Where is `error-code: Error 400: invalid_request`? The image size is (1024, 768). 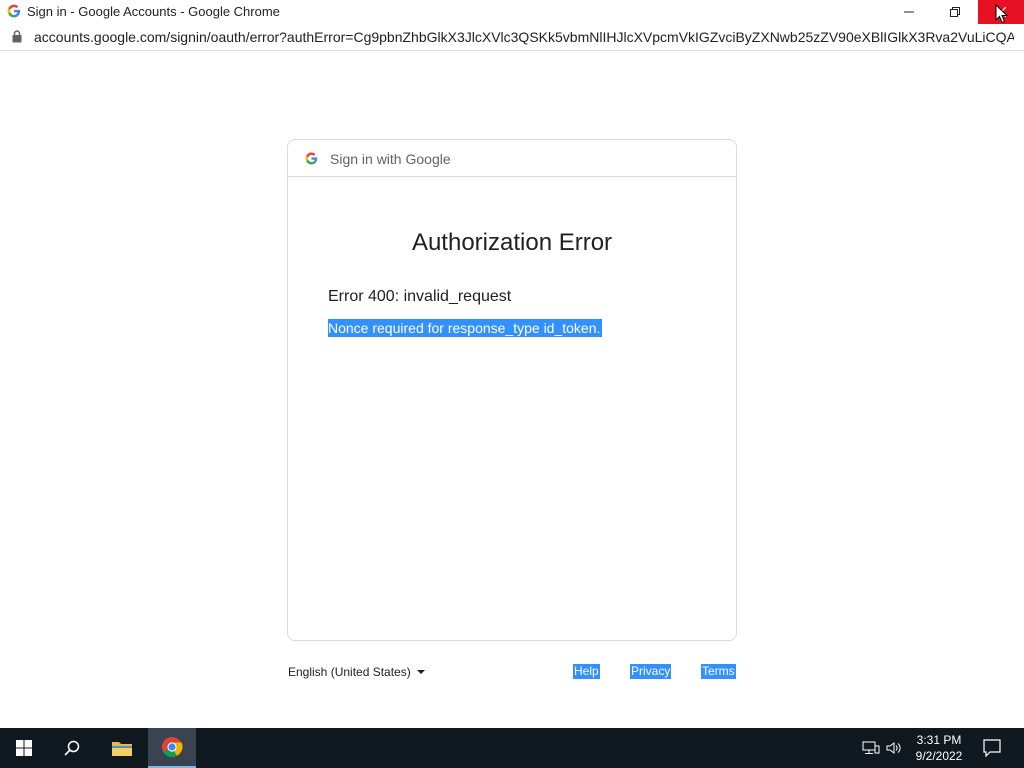
error-code: Error 400: invalid_request is located at coordinates (420, 296).